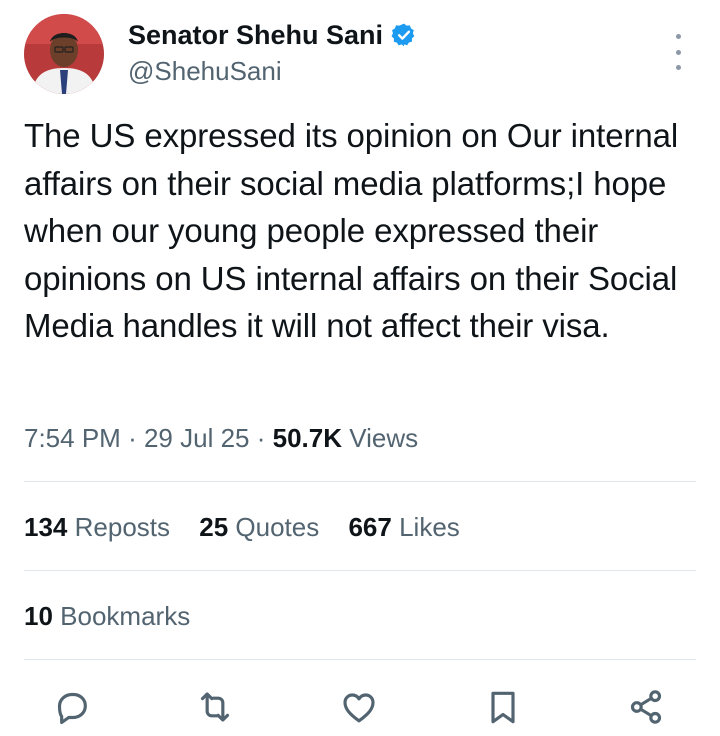 The width and height of the screenshot is (720, 736). Describe the element at coordinates (370, 527) in the screenshot. I see `likes-count: 667` at that location.